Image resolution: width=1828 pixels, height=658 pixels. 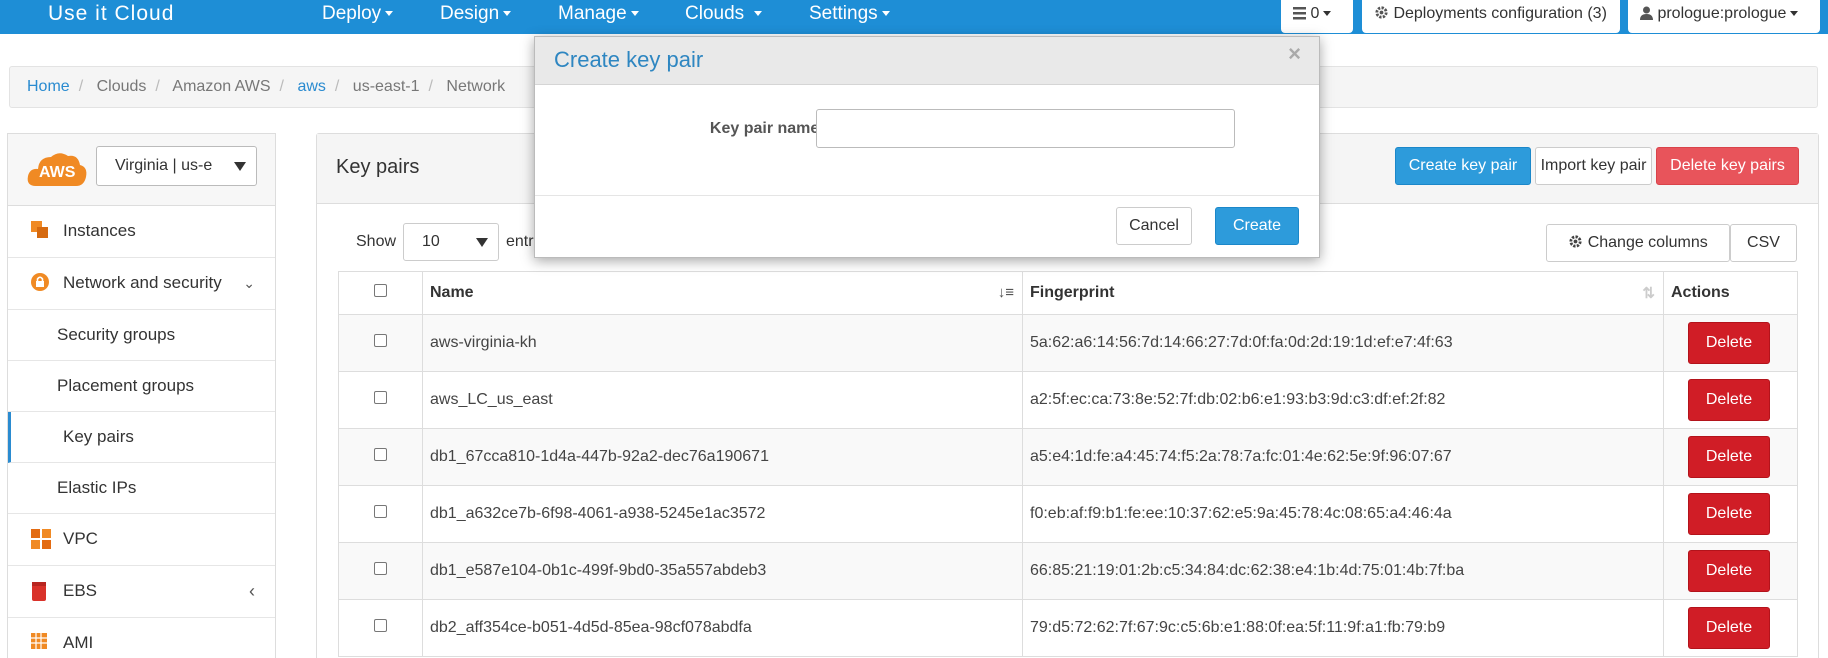 What do you see at coordinates (1072, 292) in the screenshot?
I see `column-header-label: Fingerprint` at bounding box center [1072, 292].